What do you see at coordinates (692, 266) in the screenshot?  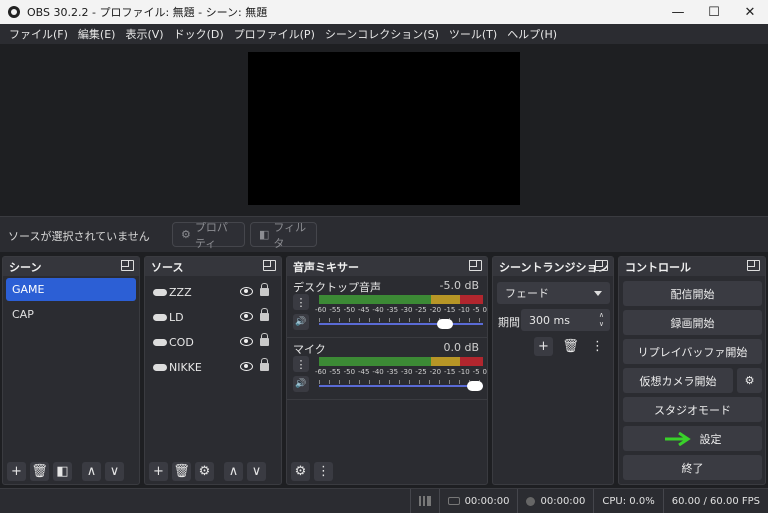 I see `controls-header: コントロール` at bounding box center [692, 266].